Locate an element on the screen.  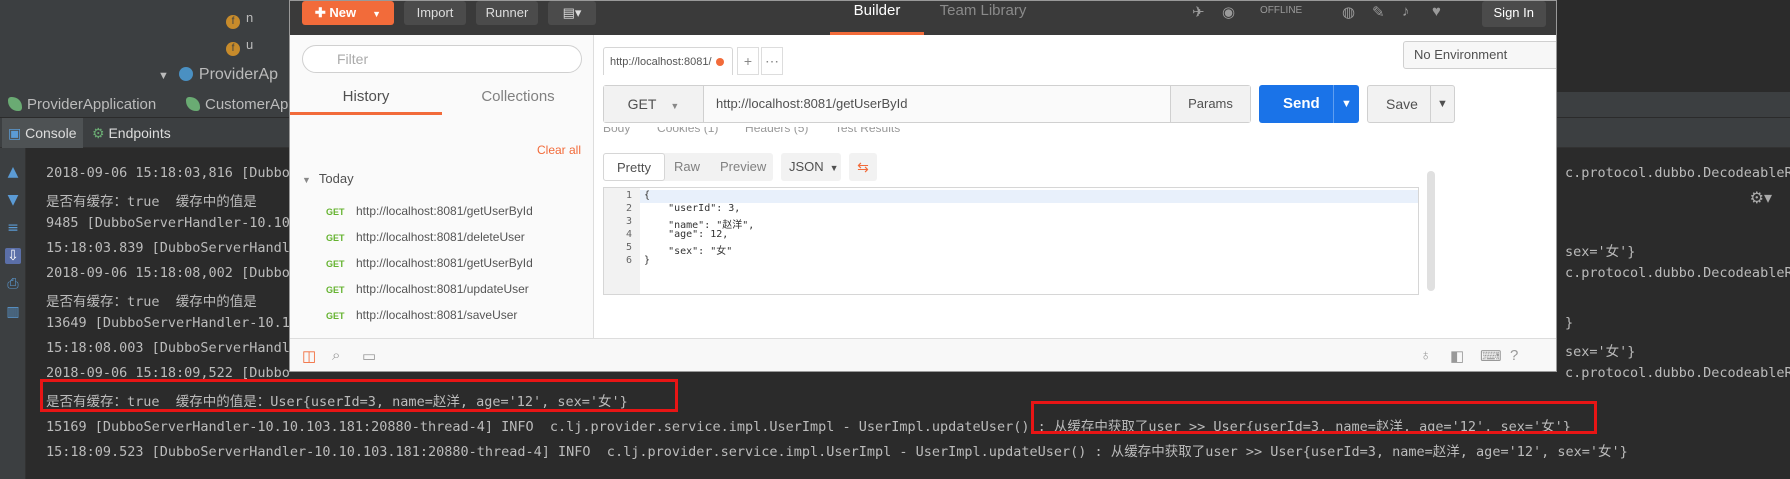
arrow-down-icon: ▼ is located at coordinates (13, 200).